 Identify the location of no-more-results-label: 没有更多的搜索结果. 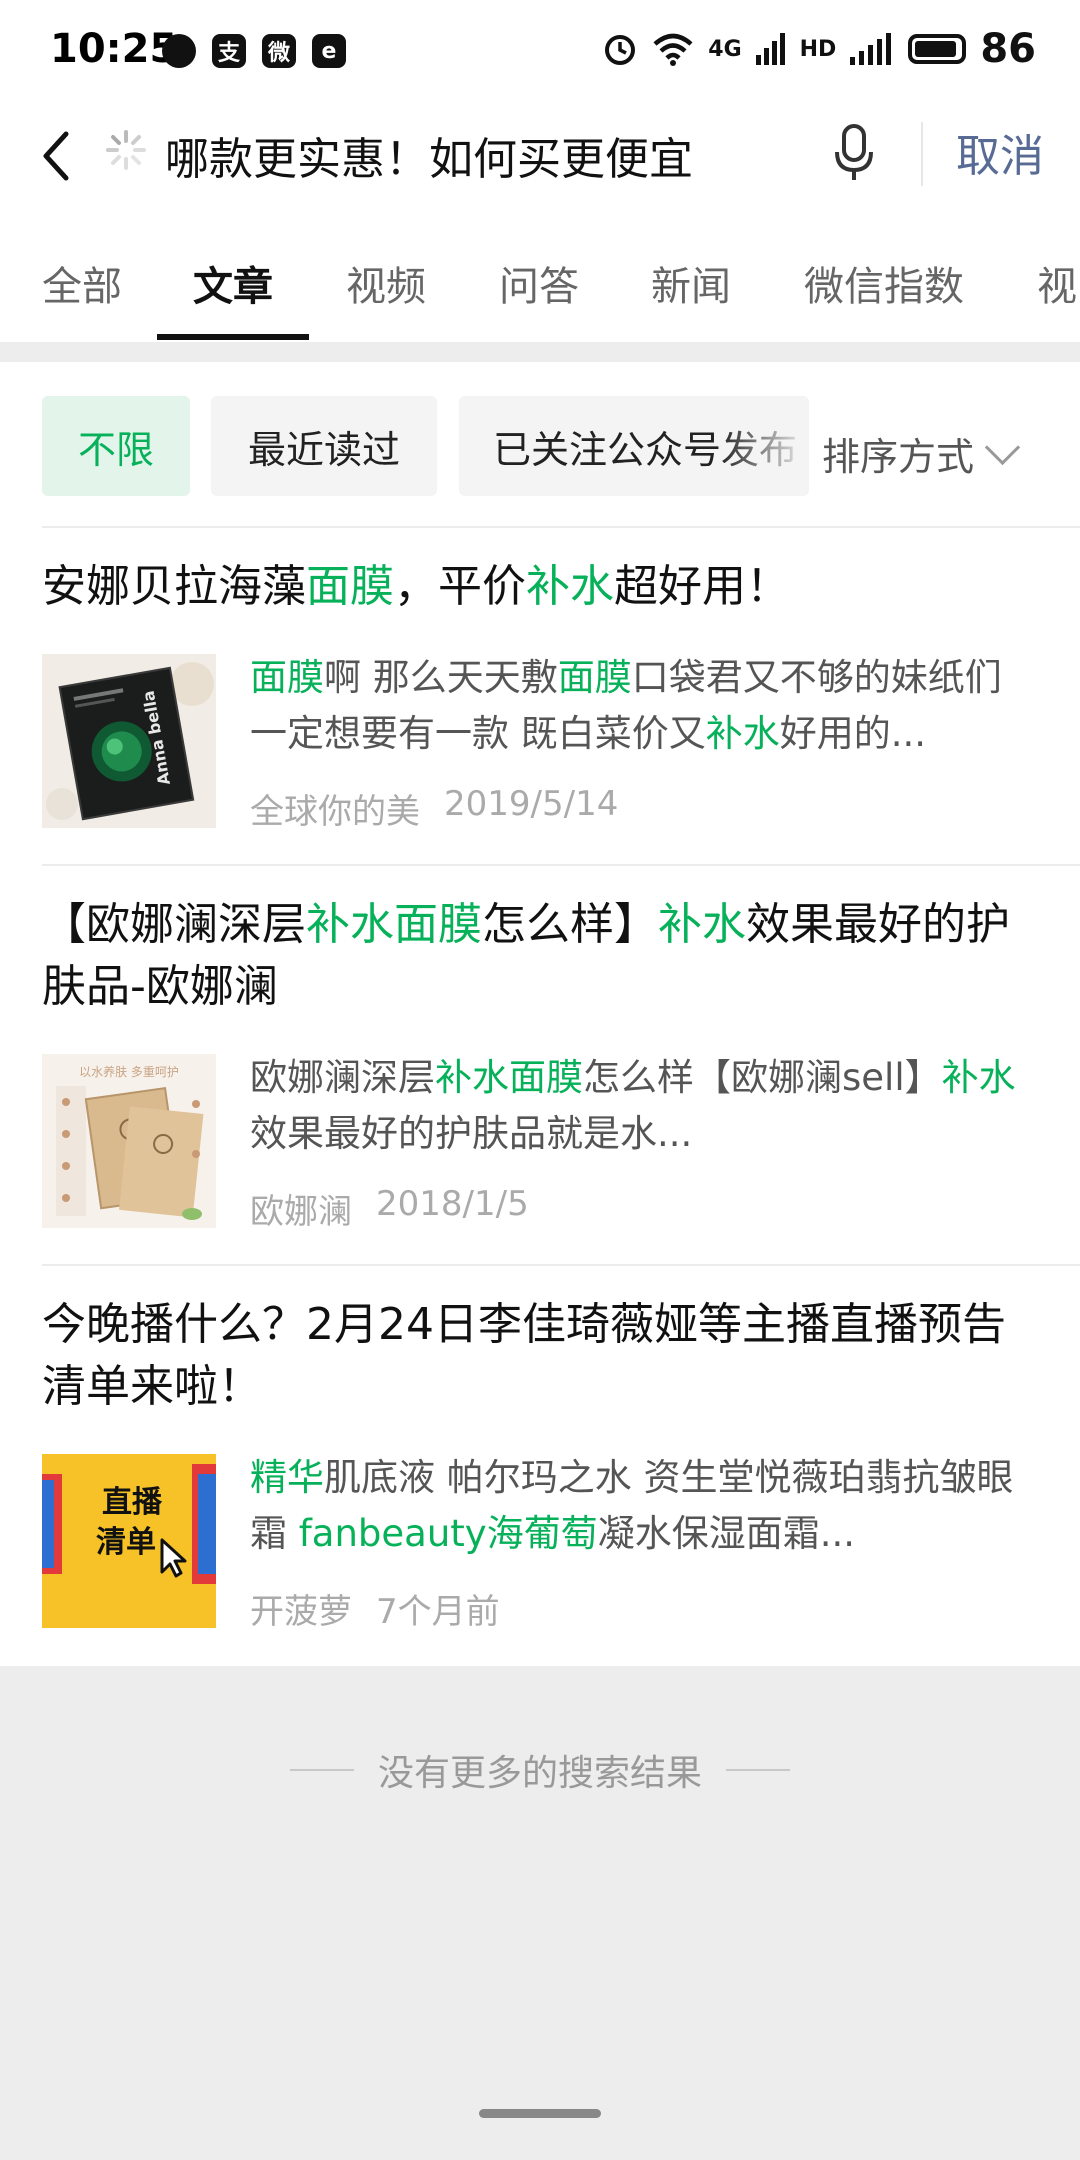
(539, 1773).